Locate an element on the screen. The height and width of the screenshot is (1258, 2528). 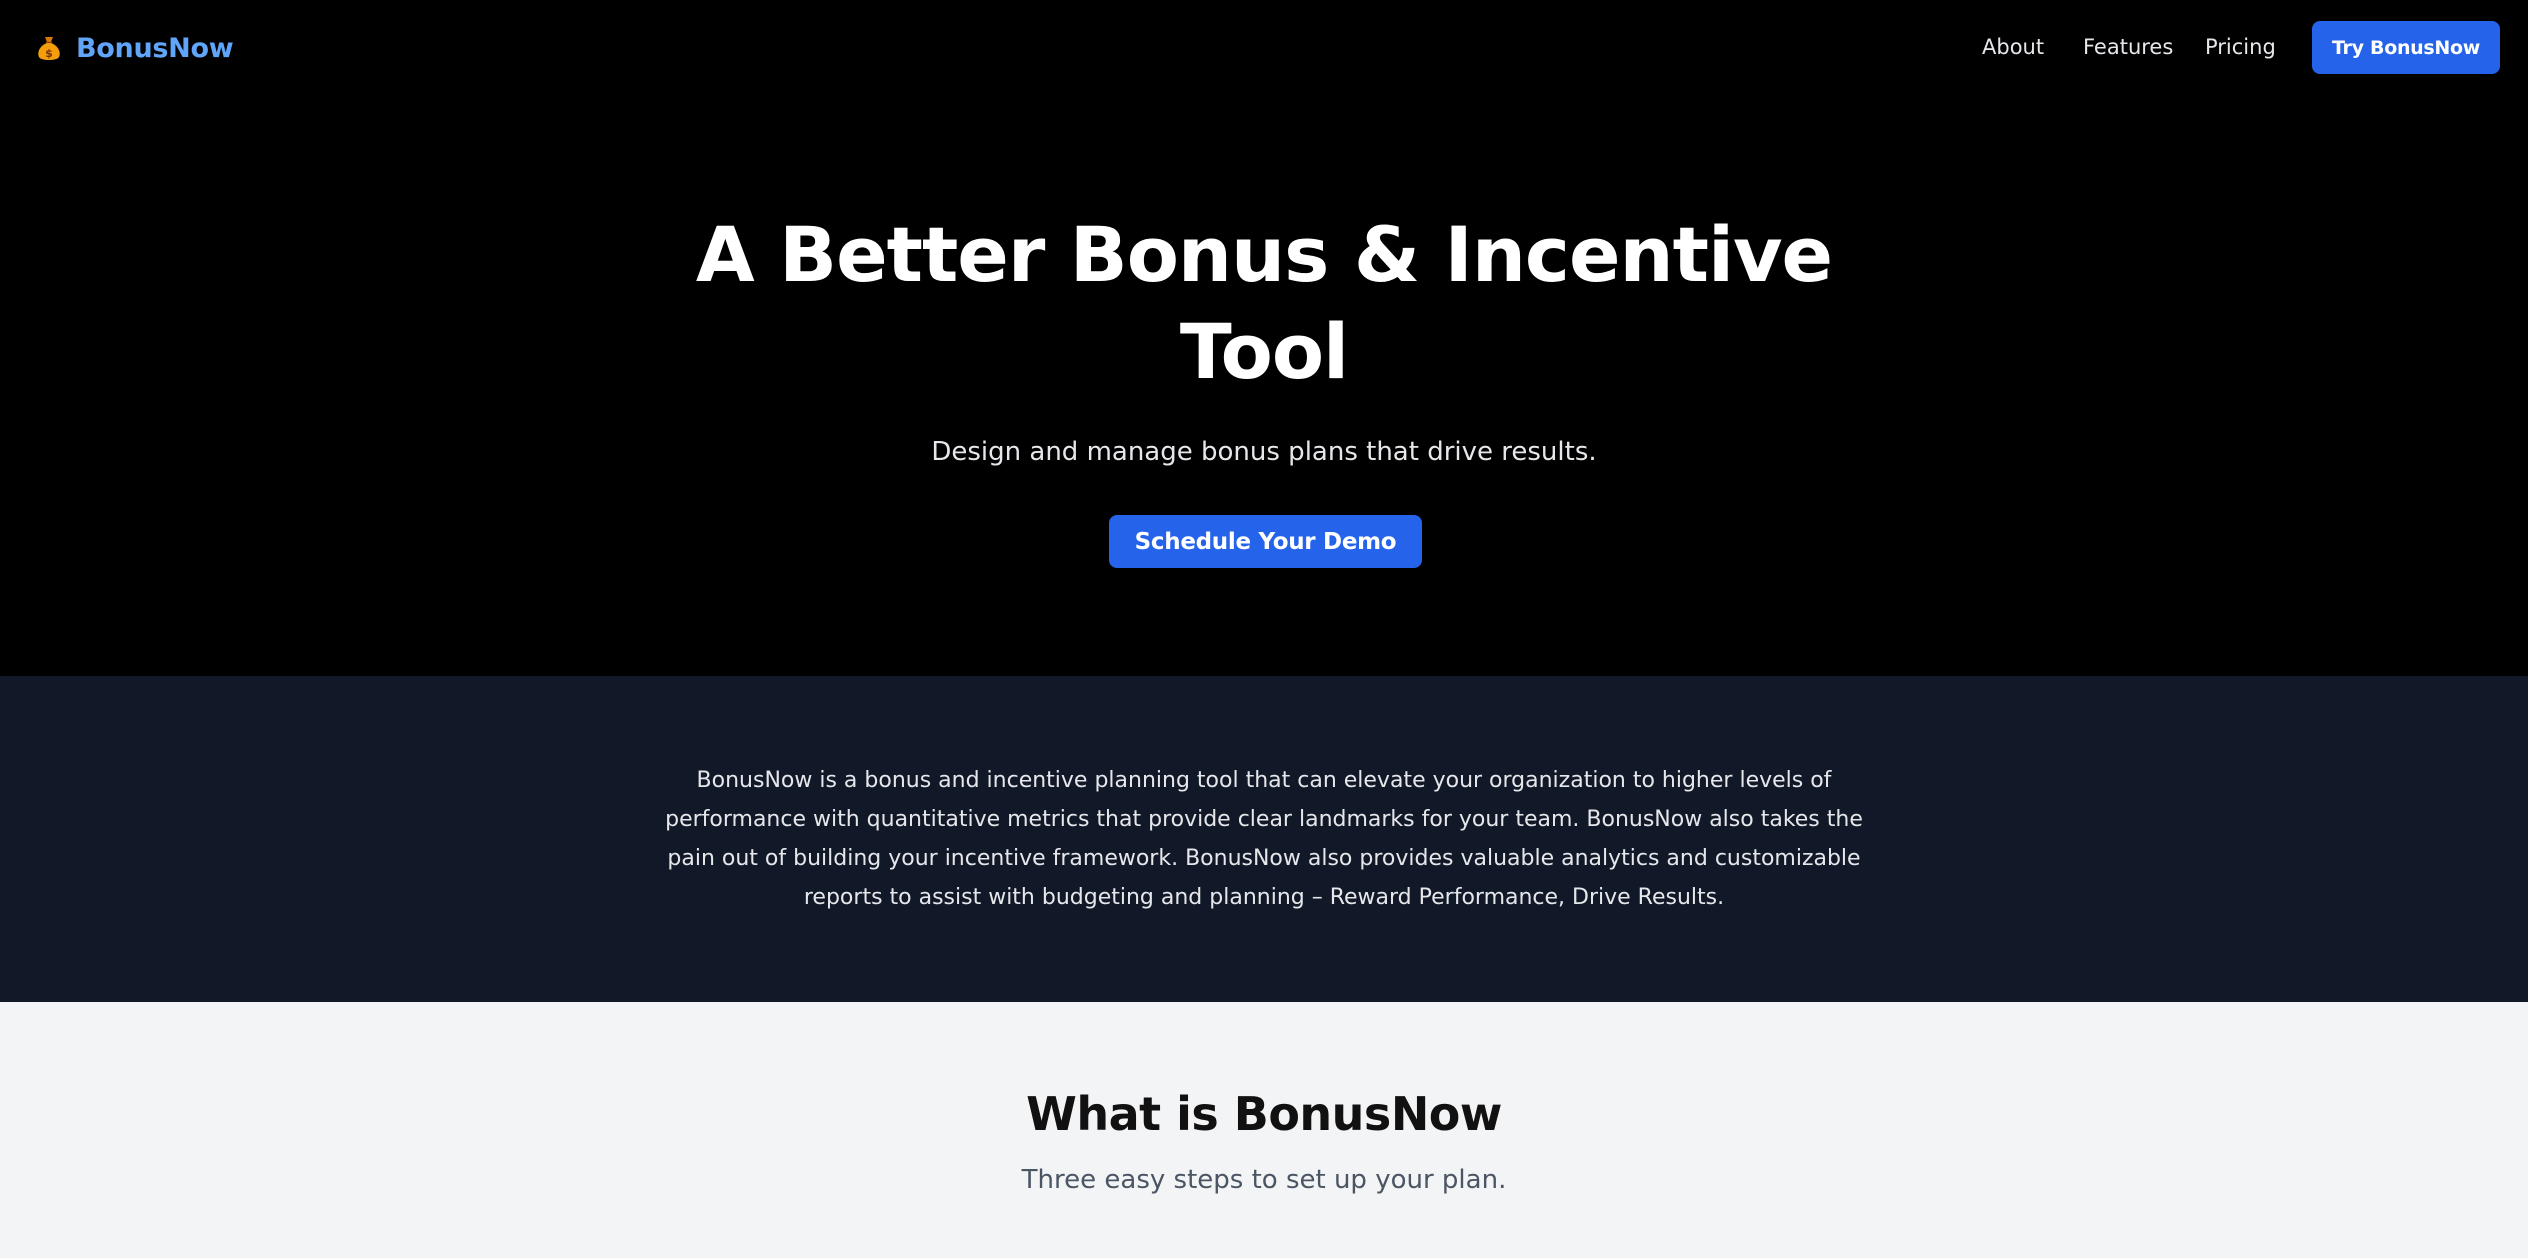
money-bag-icon: $ is located at coordinates (49, 48).